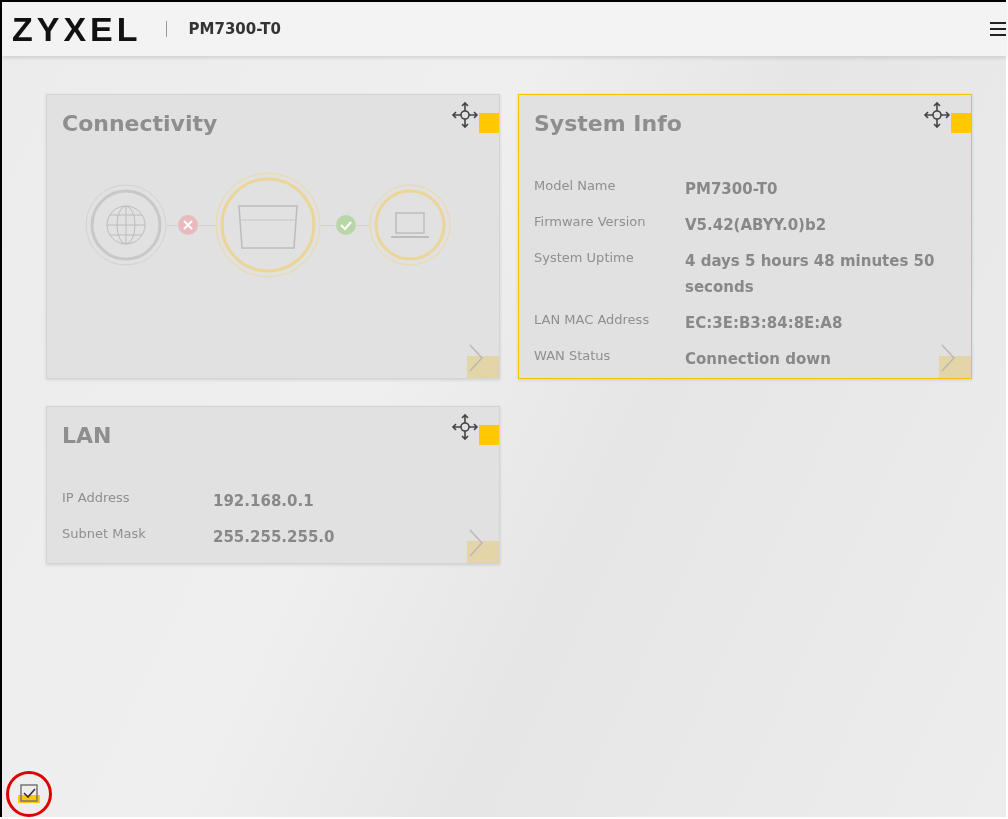 Image resolution: width=1008 pixels, height=819 pixels. I want to click on field-value: 255.255.255.0, so click(274, 537).